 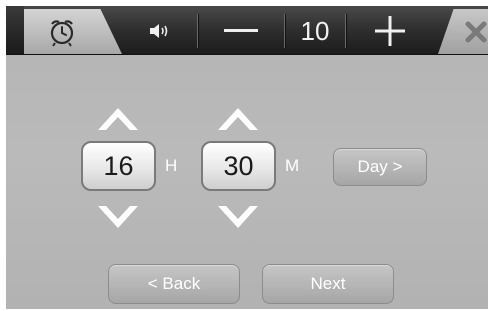 What do you see at coordinates (238, 218) in the screenshot?
I see `minute-down-arrow` at bounding box center [238, 218].